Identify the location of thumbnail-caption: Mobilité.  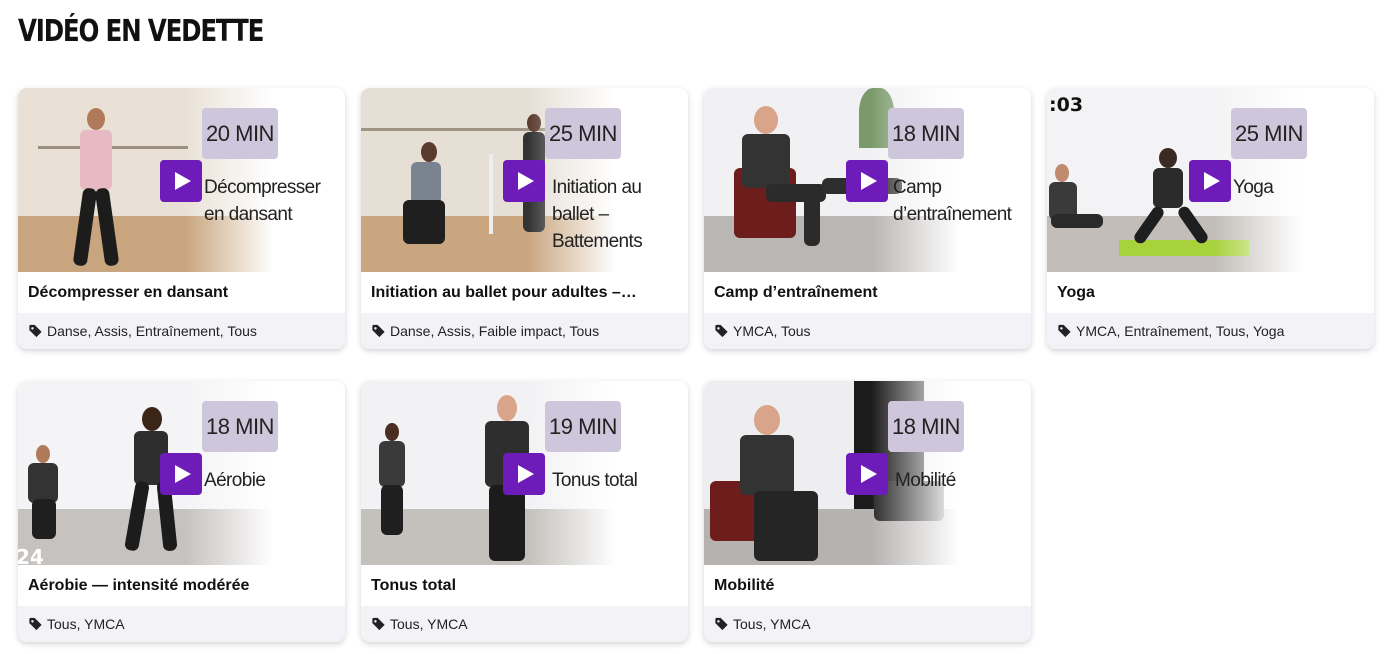
(925, 480).